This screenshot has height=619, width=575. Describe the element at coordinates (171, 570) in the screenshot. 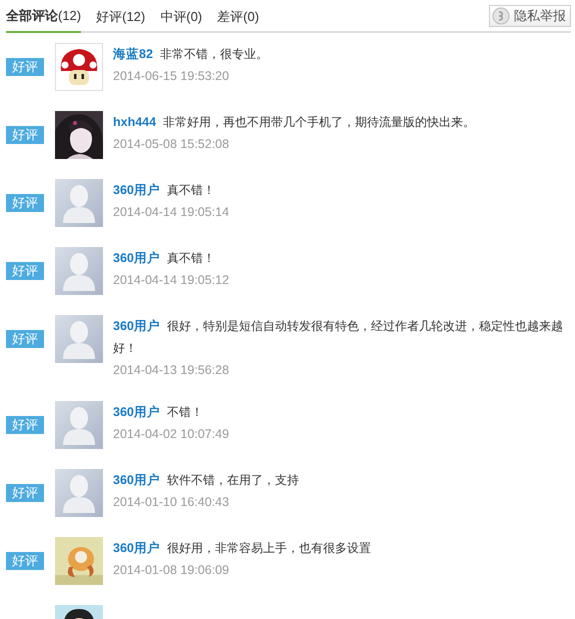

I see `review-date: 2014-01-08 19:06:09` at that location.